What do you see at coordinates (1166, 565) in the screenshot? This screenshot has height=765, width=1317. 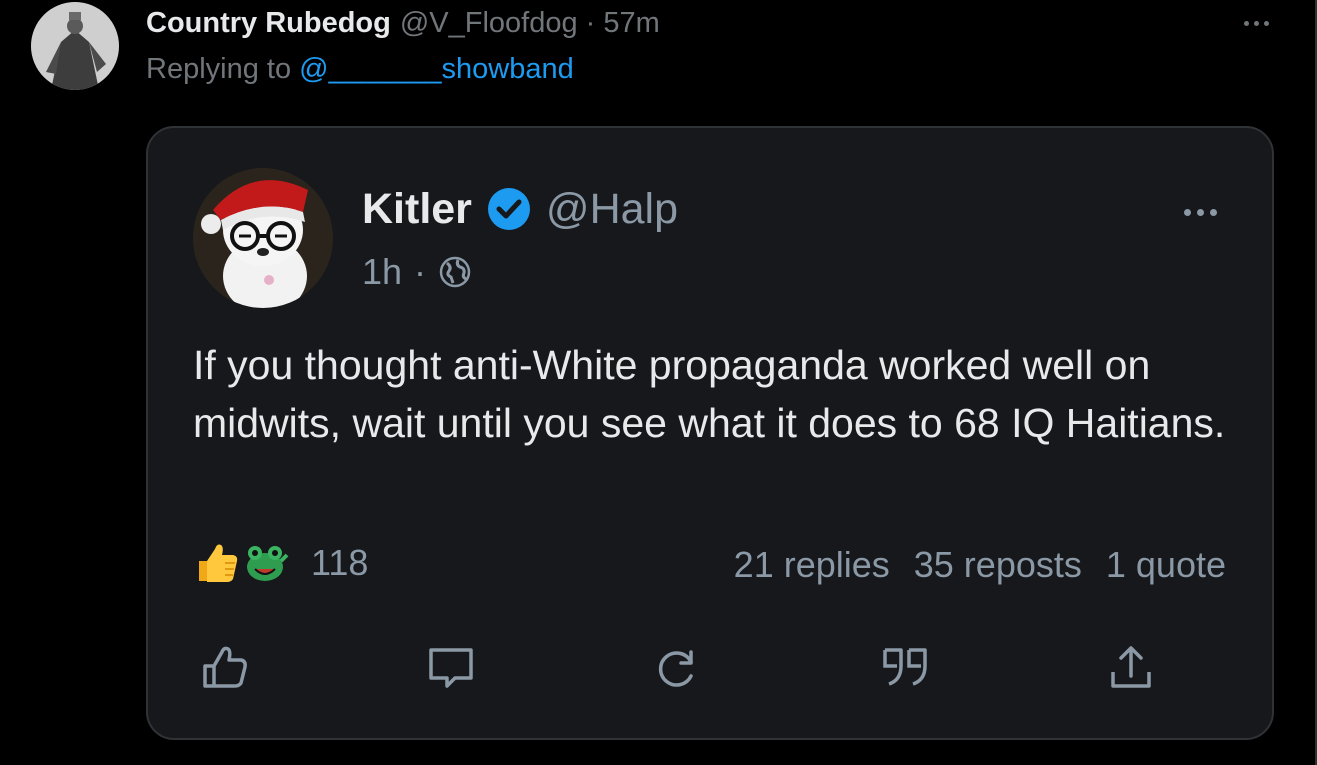 I see `quotes-count: 1 quote` at bounding box center [1166, 565].